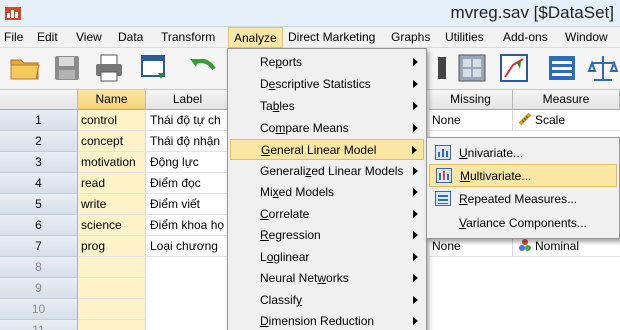 The width and height of the screenshot is (620, 330). I want to click on menu-item-dimension-reduction: Dimension Reduction, so click(327, 320).